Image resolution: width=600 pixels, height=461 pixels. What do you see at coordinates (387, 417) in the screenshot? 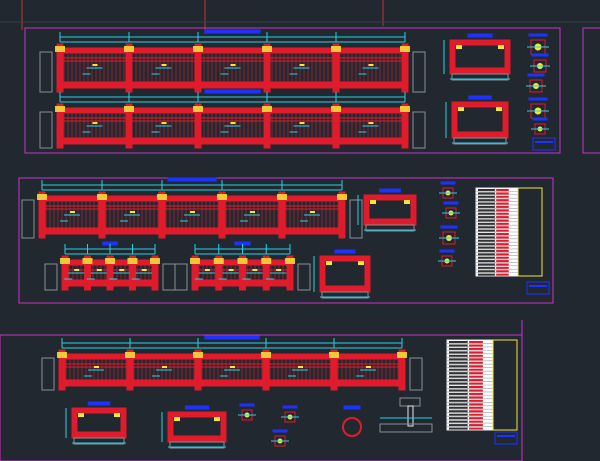
I see `pedestal-detail` at bounding box center [387, 417].